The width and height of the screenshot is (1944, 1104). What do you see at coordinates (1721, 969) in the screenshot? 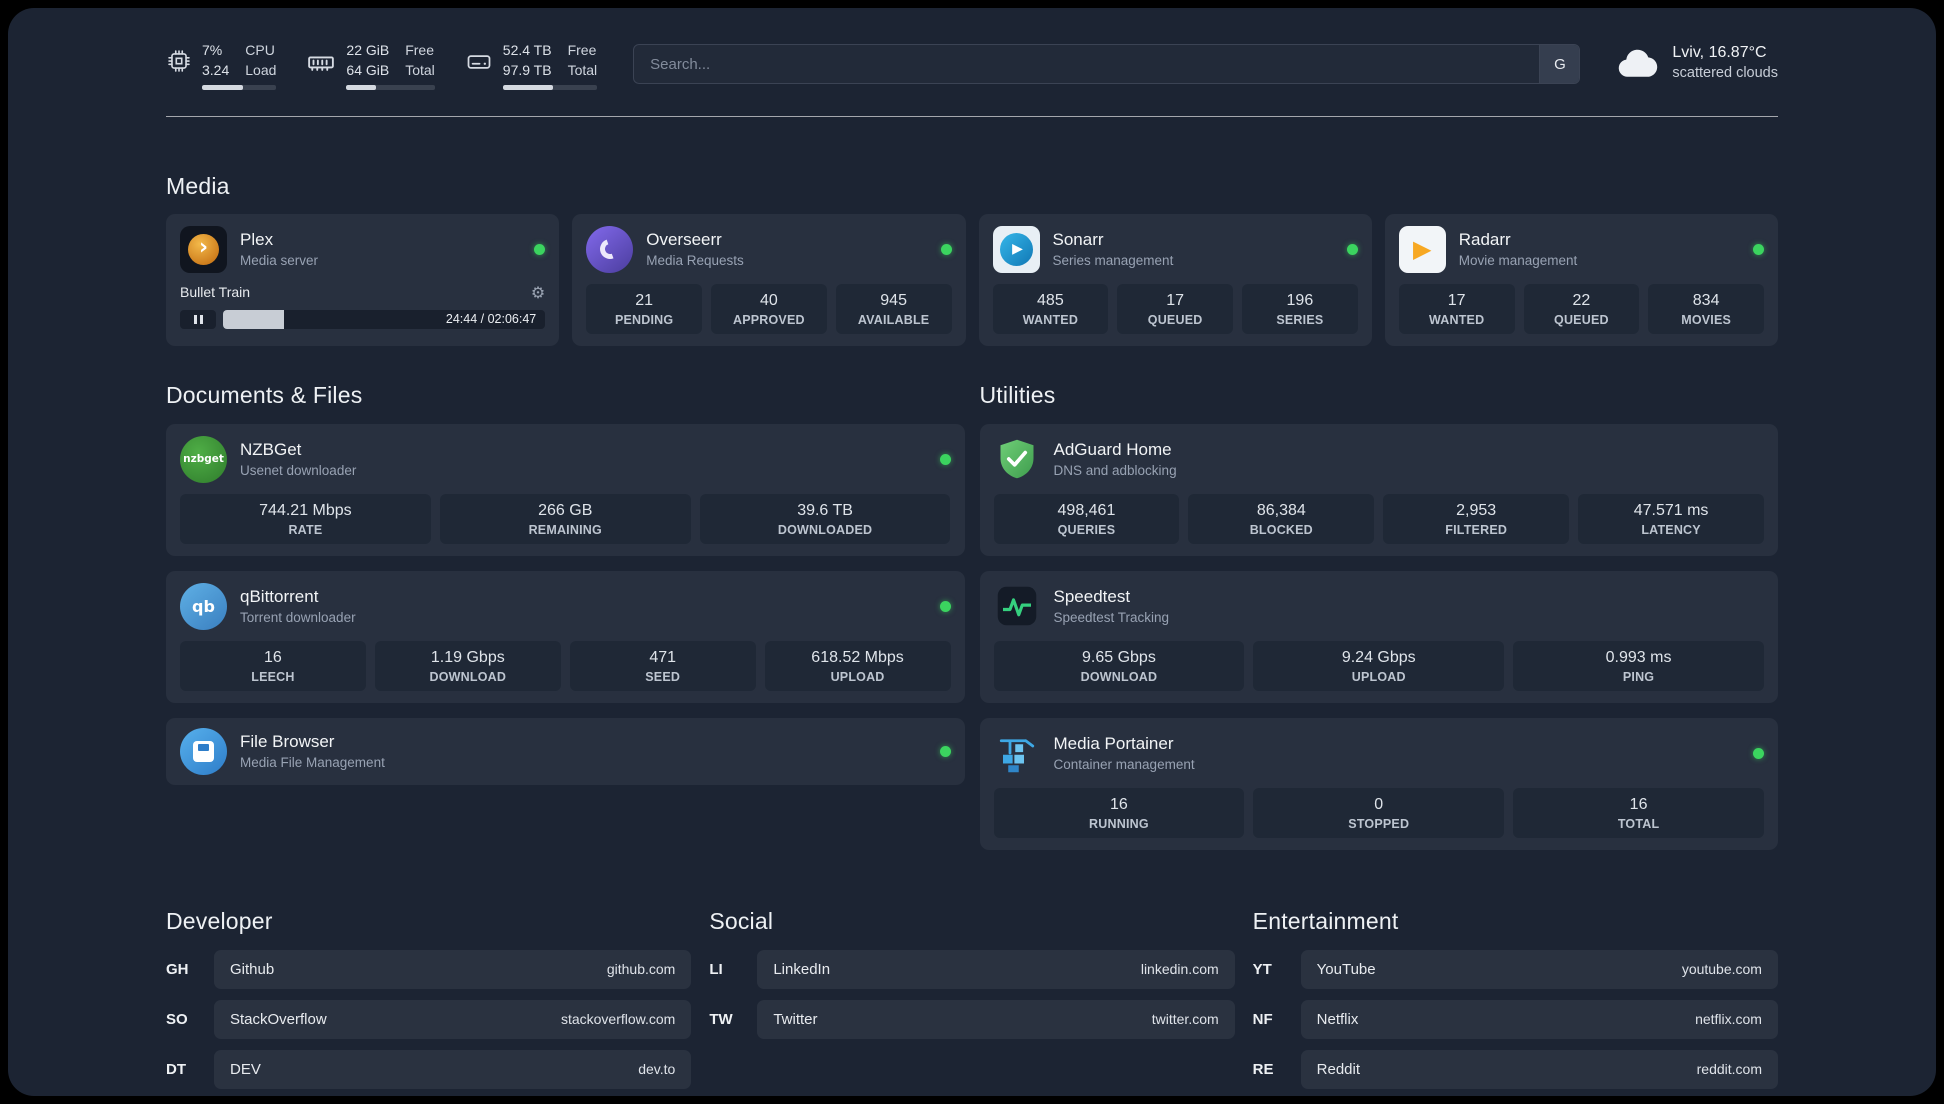
I see `bookmark-url: youtube.com` at bounding box center [1721, 969].